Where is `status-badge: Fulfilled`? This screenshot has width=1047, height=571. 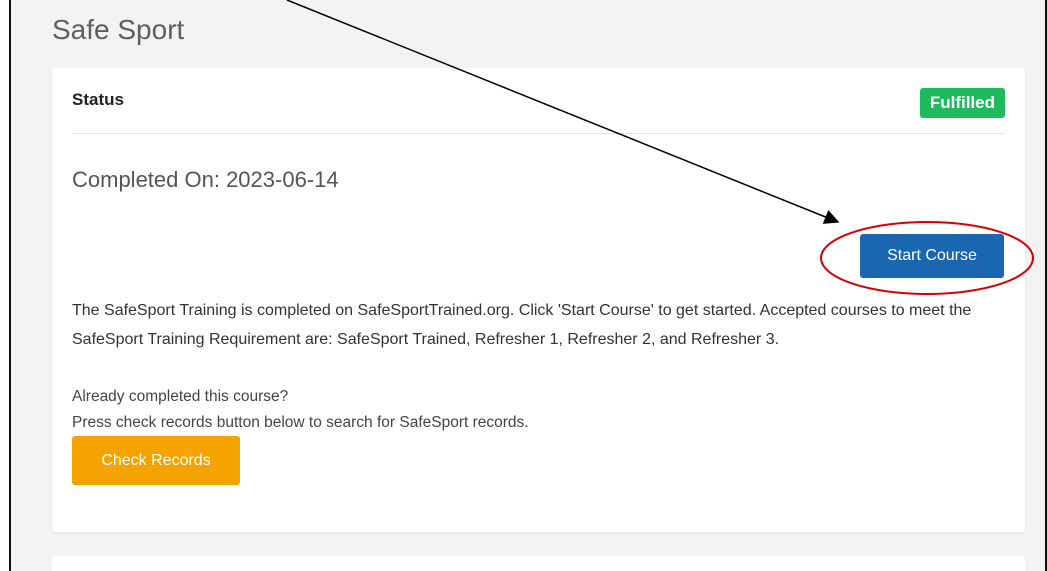 status-badge: Fulfilled is located at coordinates (962, 103).